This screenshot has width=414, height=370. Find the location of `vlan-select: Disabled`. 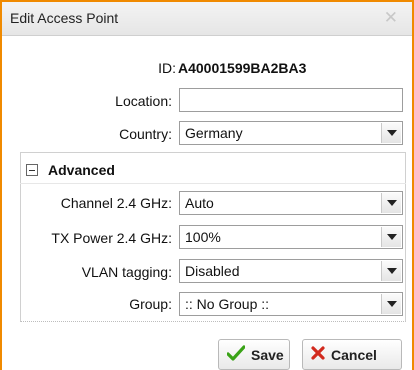

vlan-select: Disabled is located at coordinates (291, 271).